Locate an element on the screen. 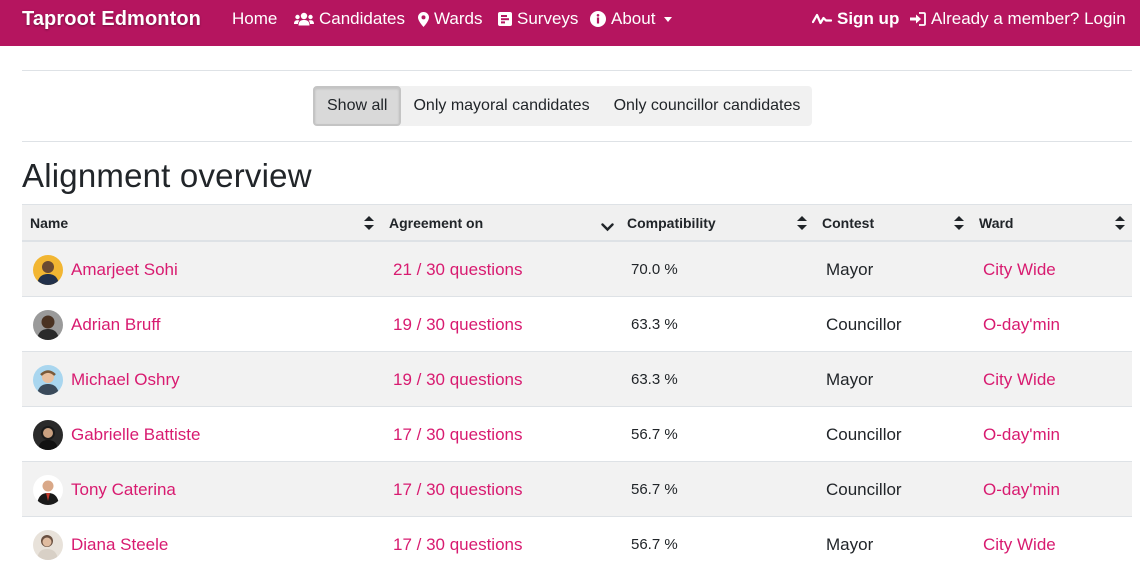 The width and height of the screenshot is (1140, 569). nav-wards: Wards is located at coordinates (450, 19).